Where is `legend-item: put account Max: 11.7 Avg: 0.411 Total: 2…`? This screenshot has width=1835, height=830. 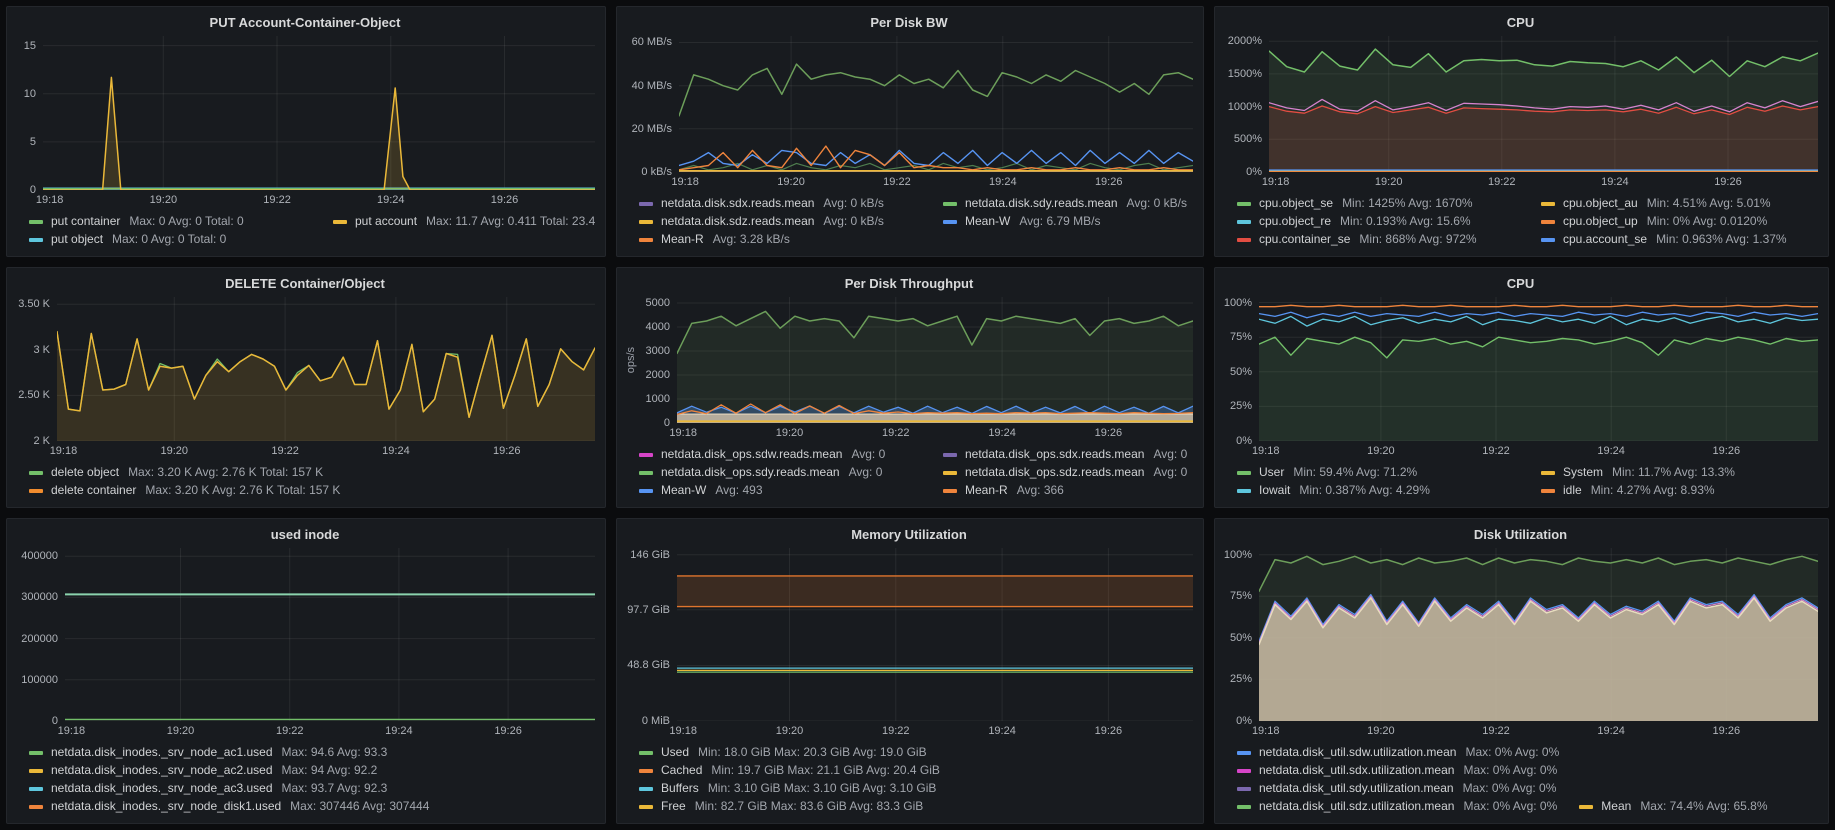 legend-item: put account Max: 11.7 Avg: 0.411 Total: 2… is located at coordinates (464, 221).